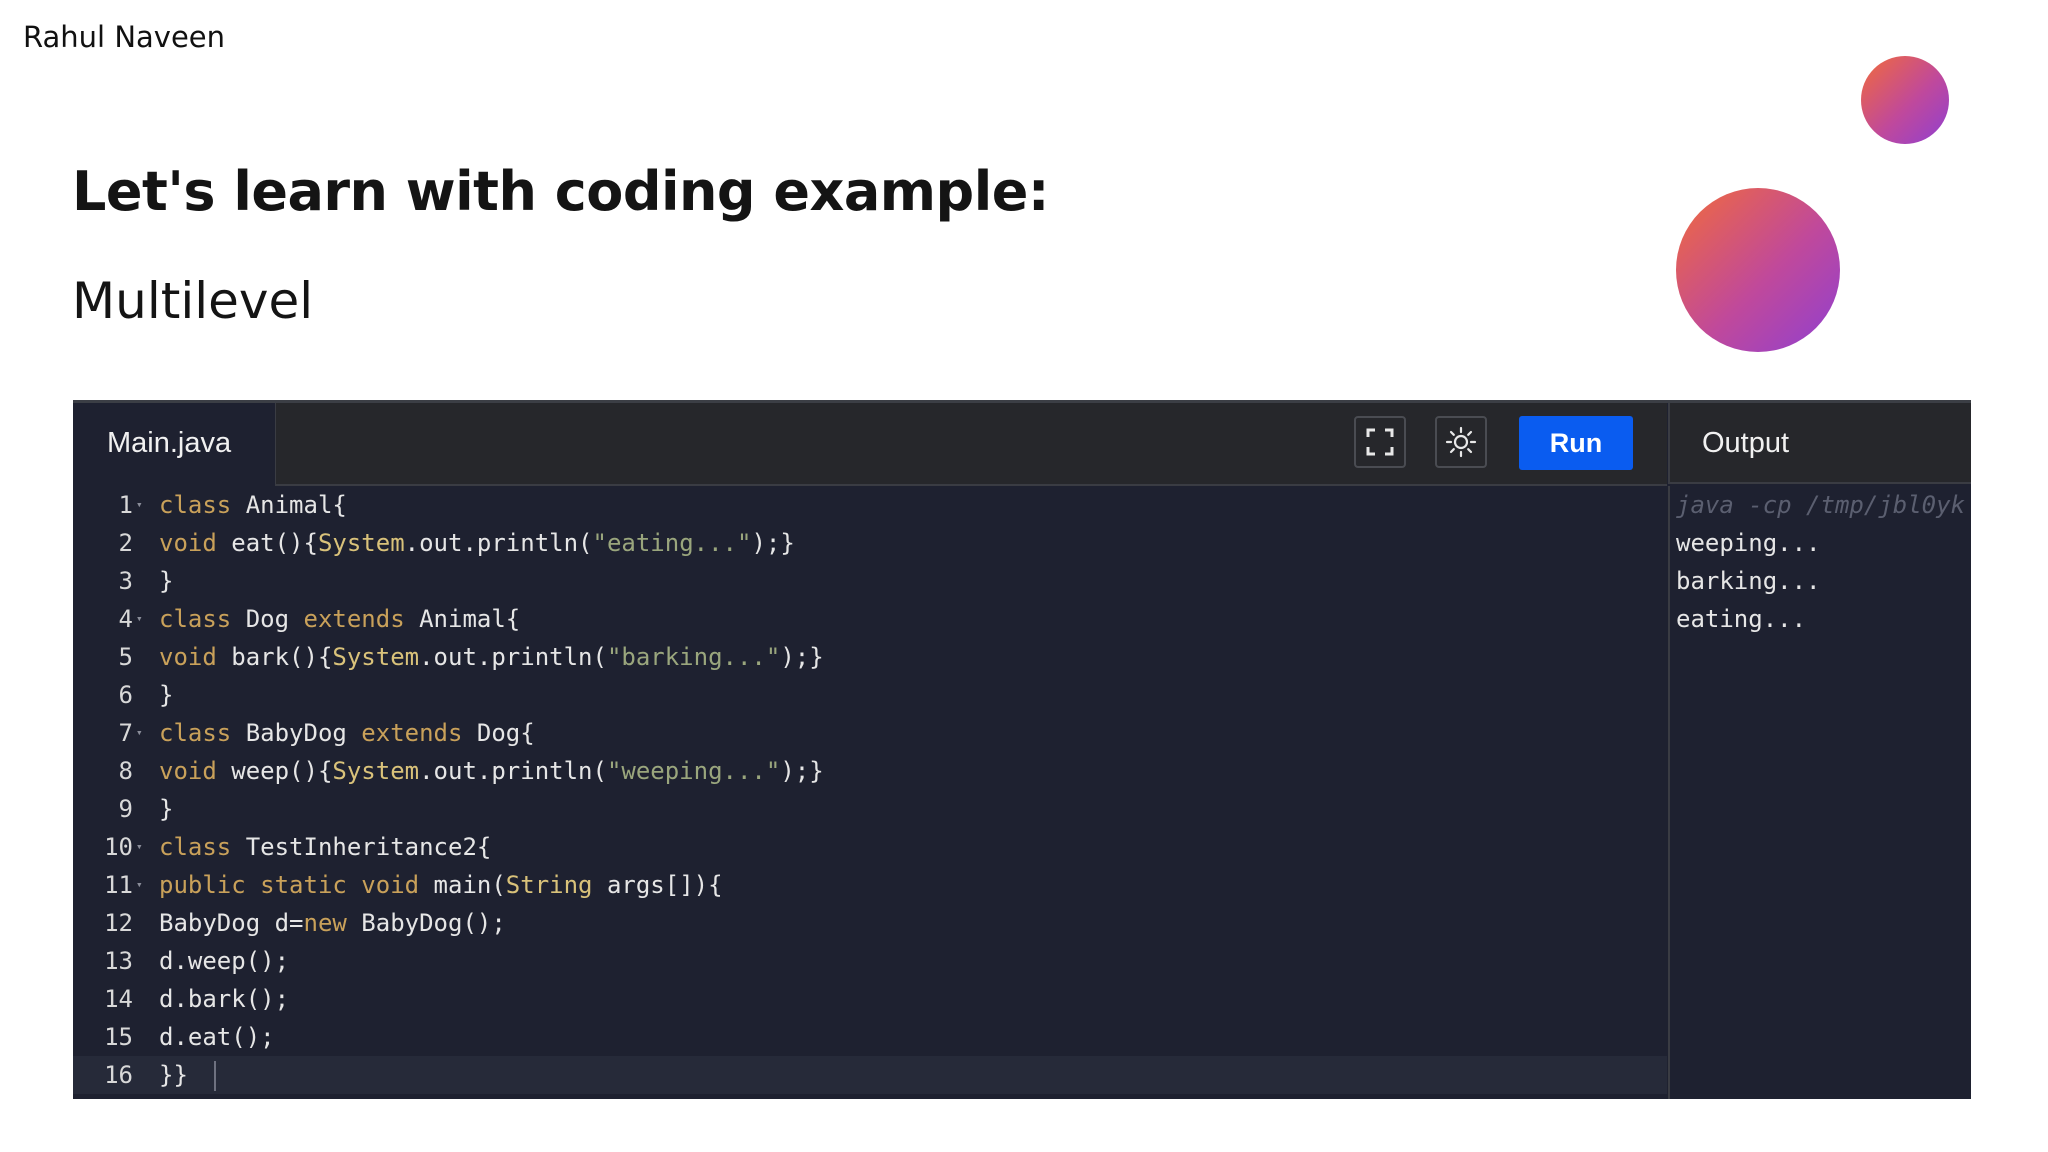 This screenshot has height=1152, width=2048. Describe the element at coordinates (657, 885) in the screenshot. I see `code-token: args[]){` at that location.